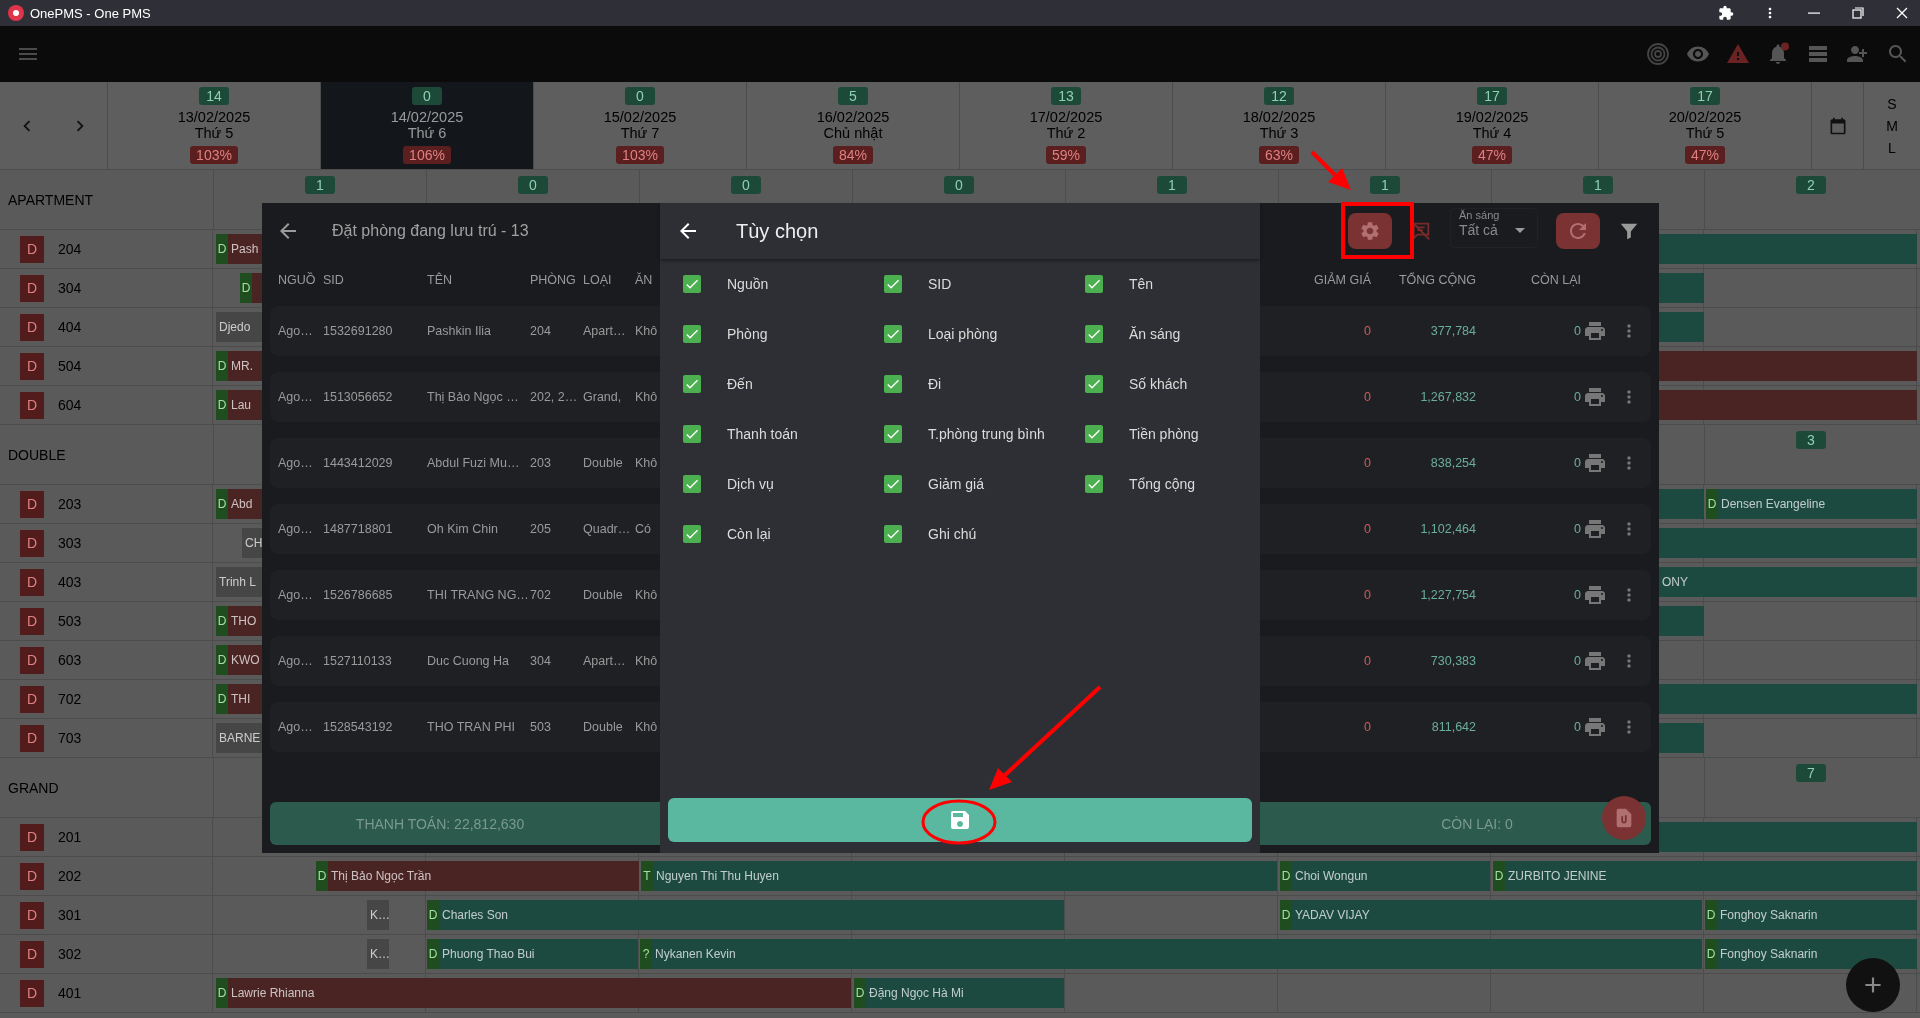  I want to click on count-badge: 3, so click(1811, 440).